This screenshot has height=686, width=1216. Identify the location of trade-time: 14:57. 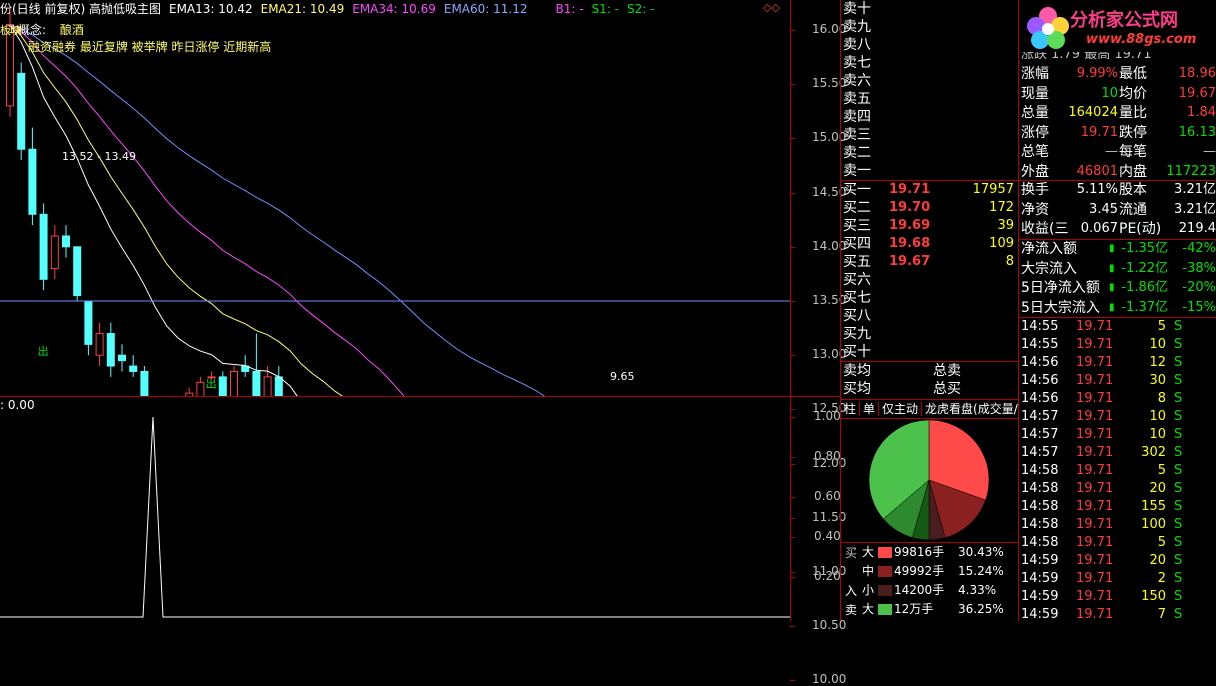
(1040, 434).